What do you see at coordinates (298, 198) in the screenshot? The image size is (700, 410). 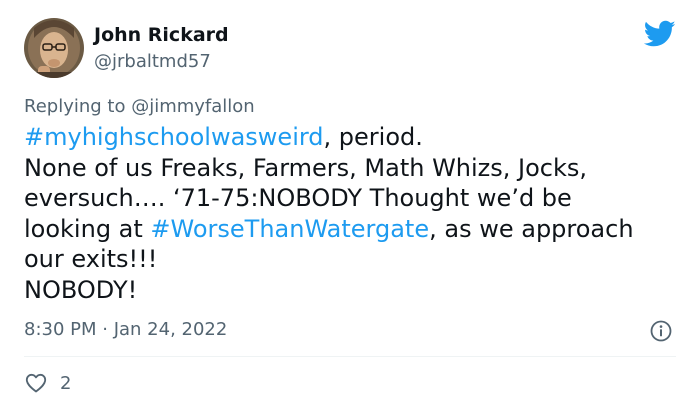 I see `tweet-line-3: eversuch…. ‘71-75:NOBODY Thought we’d be` at bounding box center [298, 198].